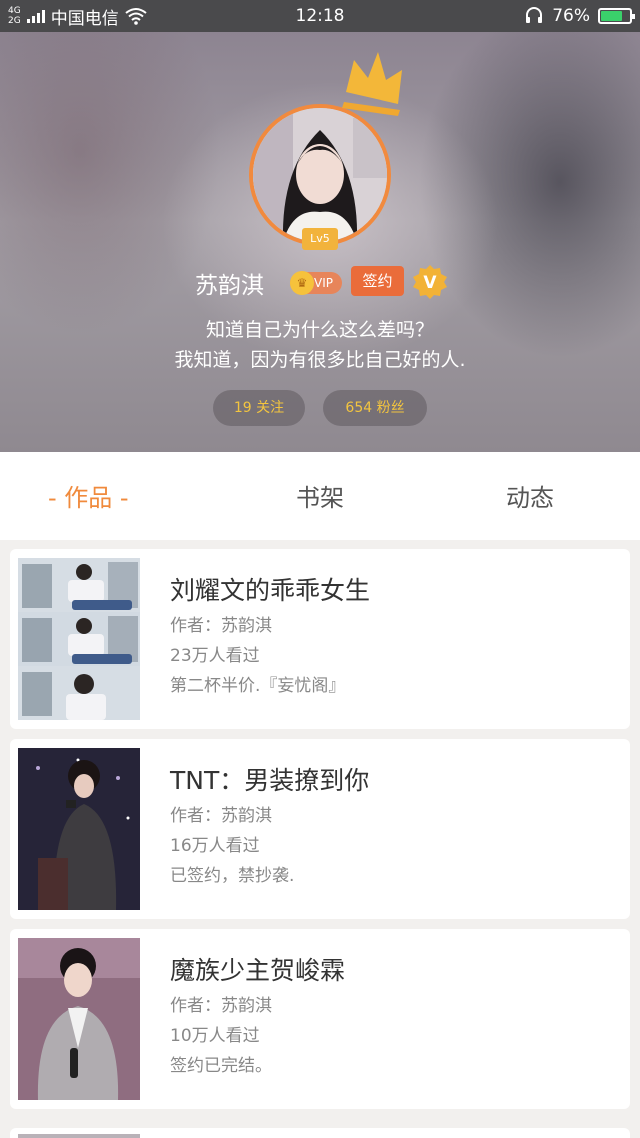 This screenshot has height=1138, width=640. I want to click on work-note: 签约已完结。, so click(221, 1066).